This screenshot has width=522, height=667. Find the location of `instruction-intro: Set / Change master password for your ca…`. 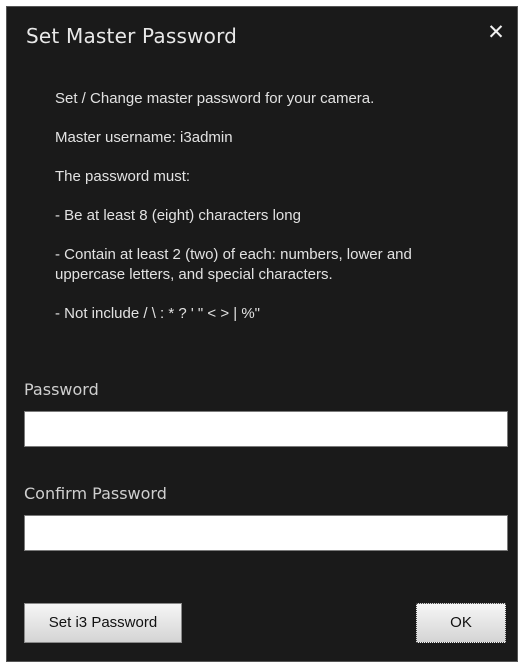

instruction-intro: Set / Change master password for your ca… is located at coordinates (215, 98).